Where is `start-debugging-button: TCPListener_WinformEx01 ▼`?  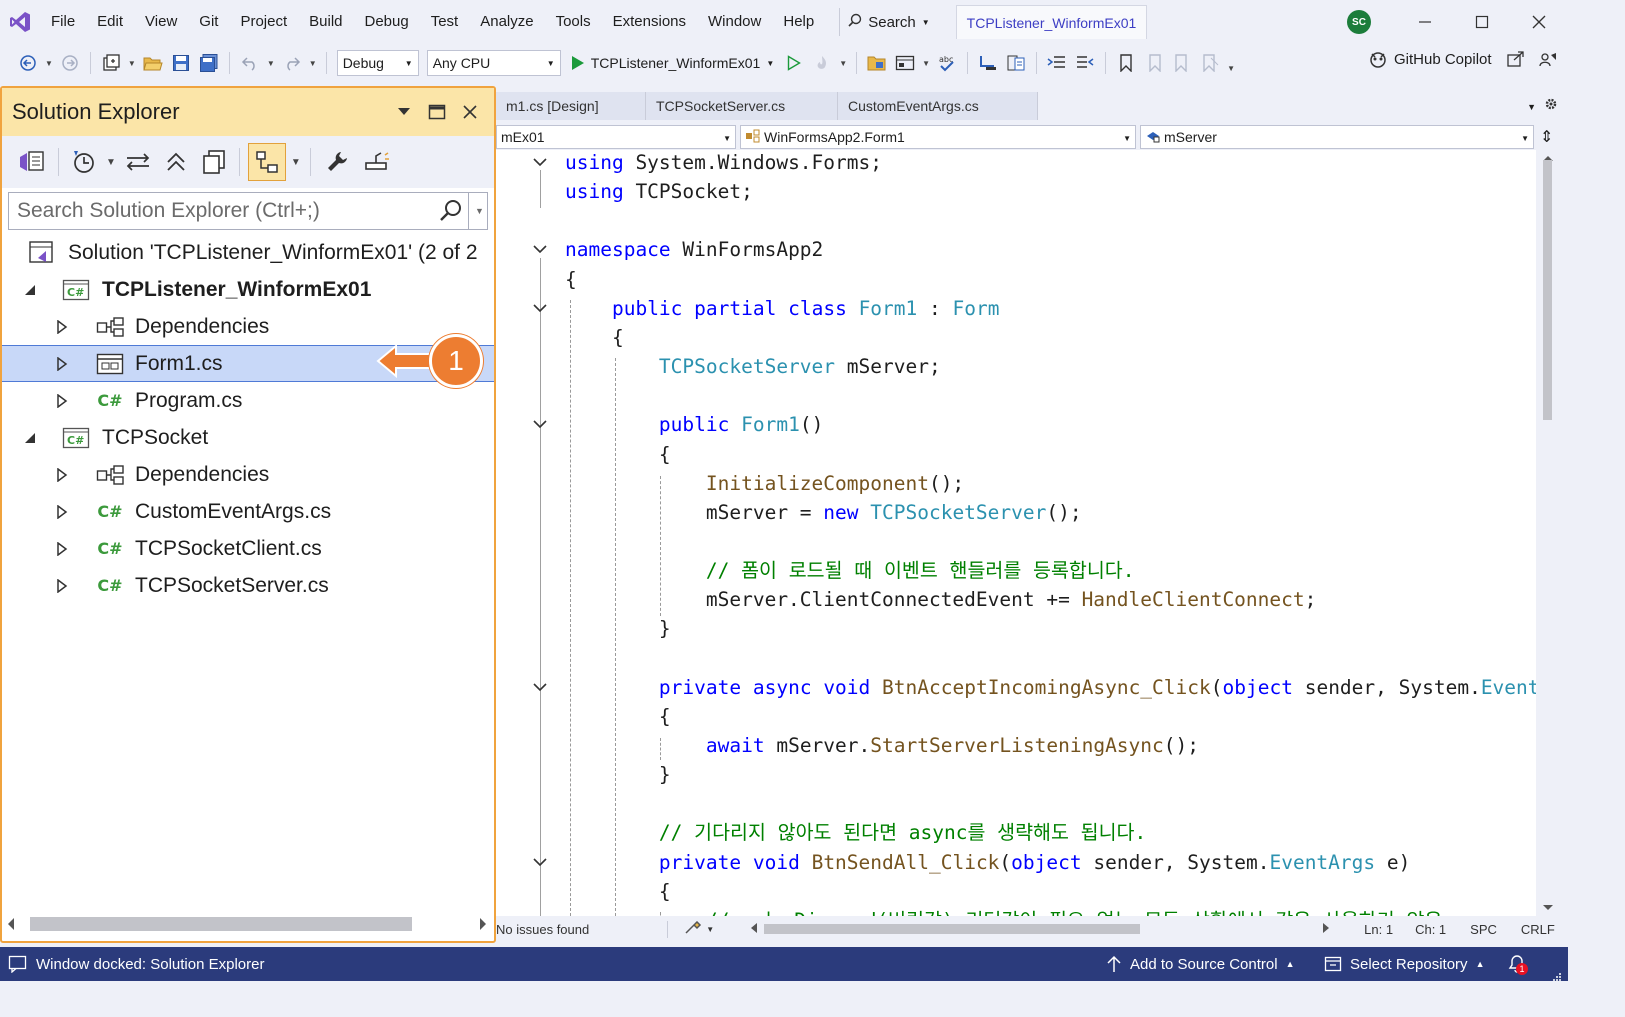
start-debugging-button: TCPListener_WinformEx01 ▼ is located at coordinates (672, 63).